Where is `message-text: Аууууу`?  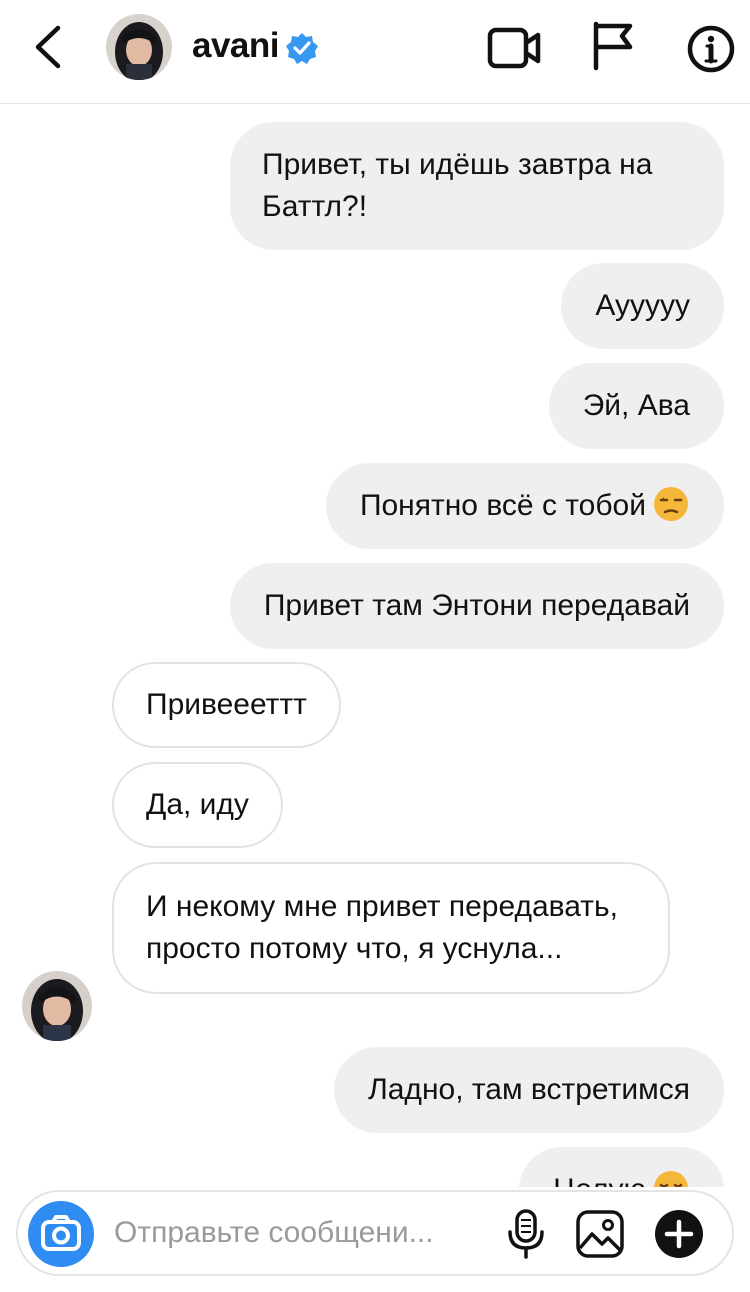
message-text: Аууууу is located at coordinates (642, 305).